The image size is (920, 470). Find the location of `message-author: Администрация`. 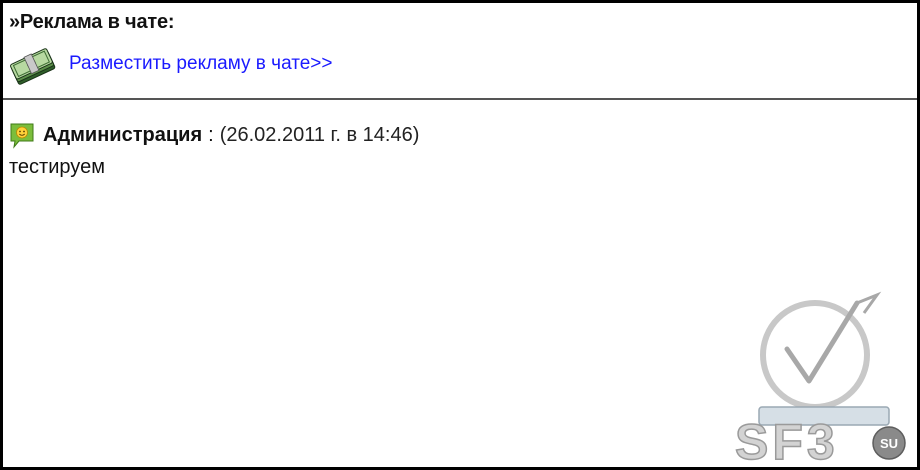

message-author: Администрация is located at coordinates (122, 135).